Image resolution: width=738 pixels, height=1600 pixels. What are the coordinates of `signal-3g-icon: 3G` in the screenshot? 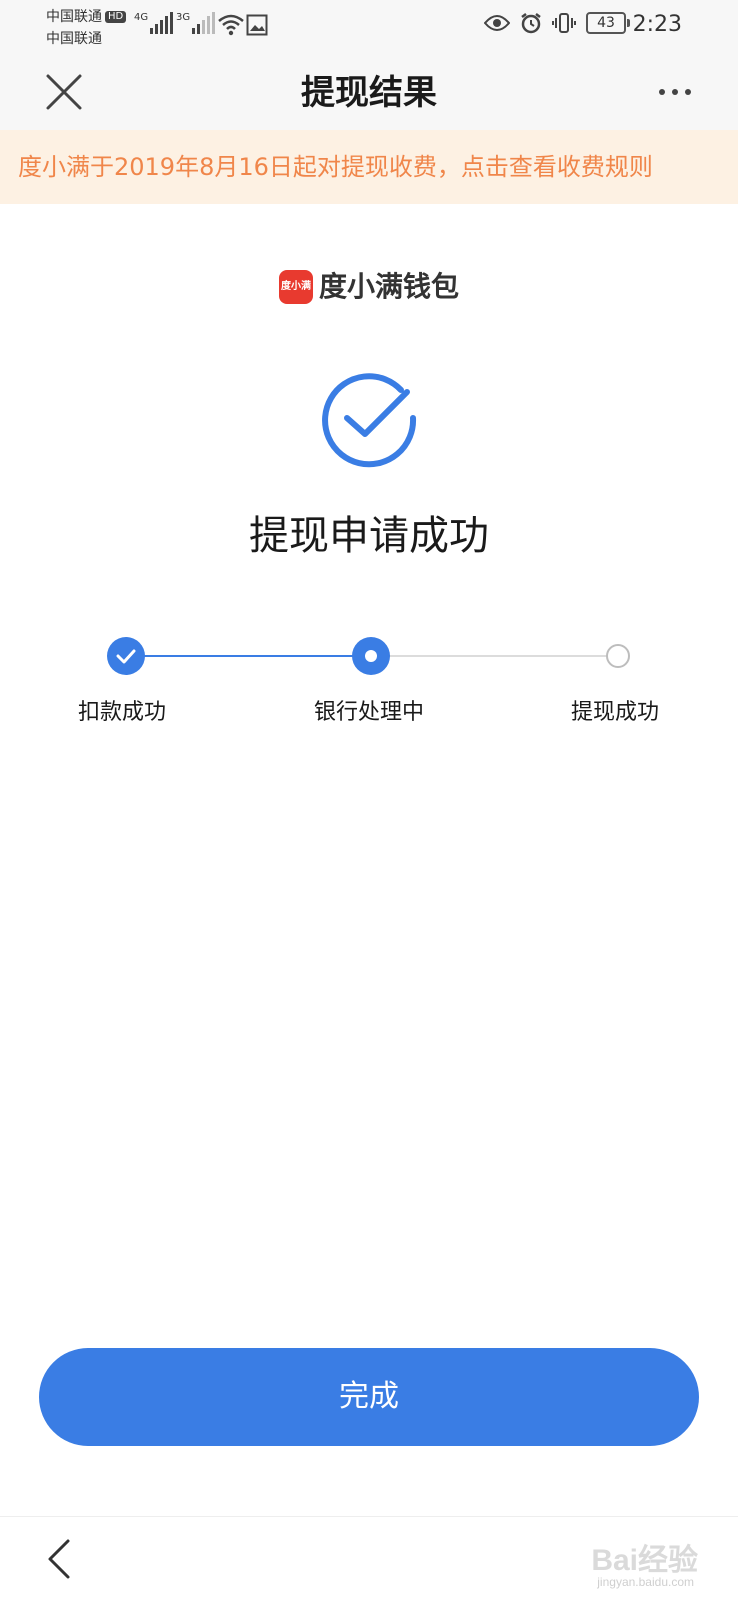 It's located at (196, 23).